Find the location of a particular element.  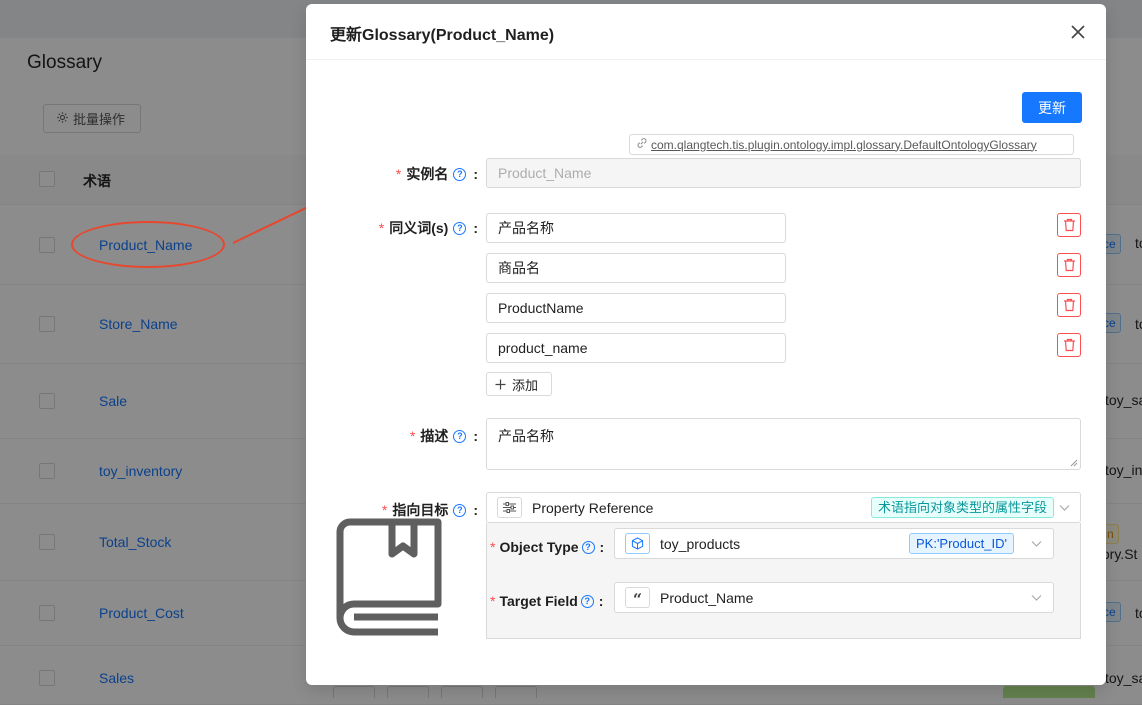

cube-icon is located at coordinates (637, 543).